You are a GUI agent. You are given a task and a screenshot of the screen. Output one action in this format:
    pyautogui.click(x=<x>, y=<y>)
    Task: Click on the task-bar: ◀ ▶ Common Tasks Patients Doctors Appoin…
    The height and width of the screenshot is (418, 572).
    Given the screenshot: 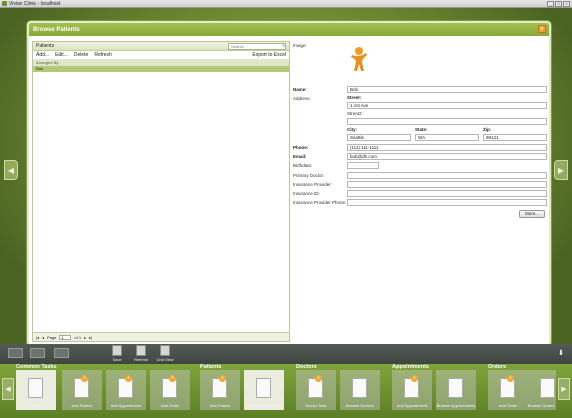 What is the action you would take?
    pyautogui.click(x=286, y=391)
    